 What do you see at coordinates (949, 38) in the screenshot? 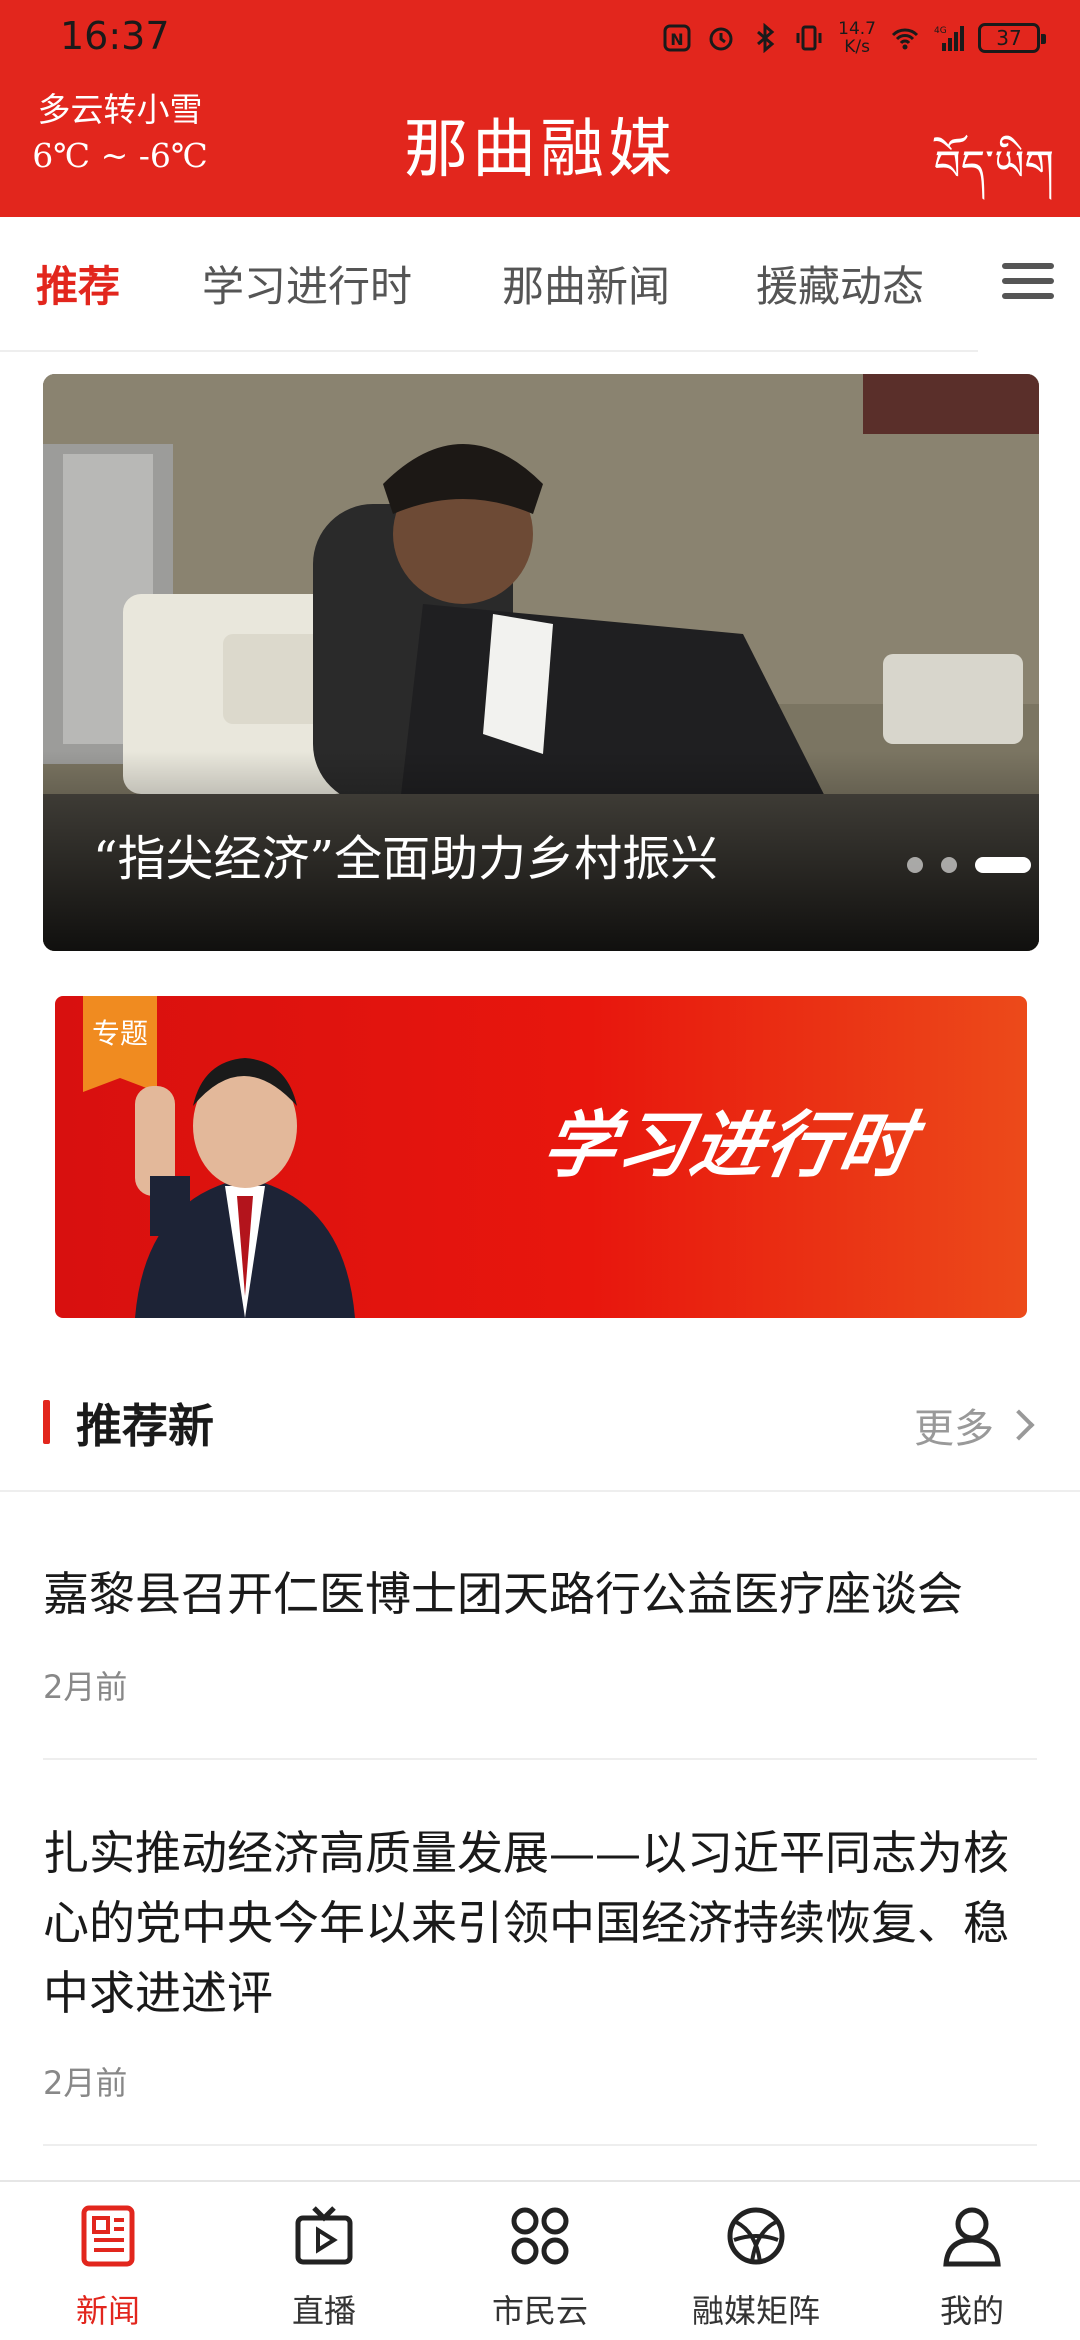
I see `signal-4g-icon: 4G` at bounding box center [949, 38].